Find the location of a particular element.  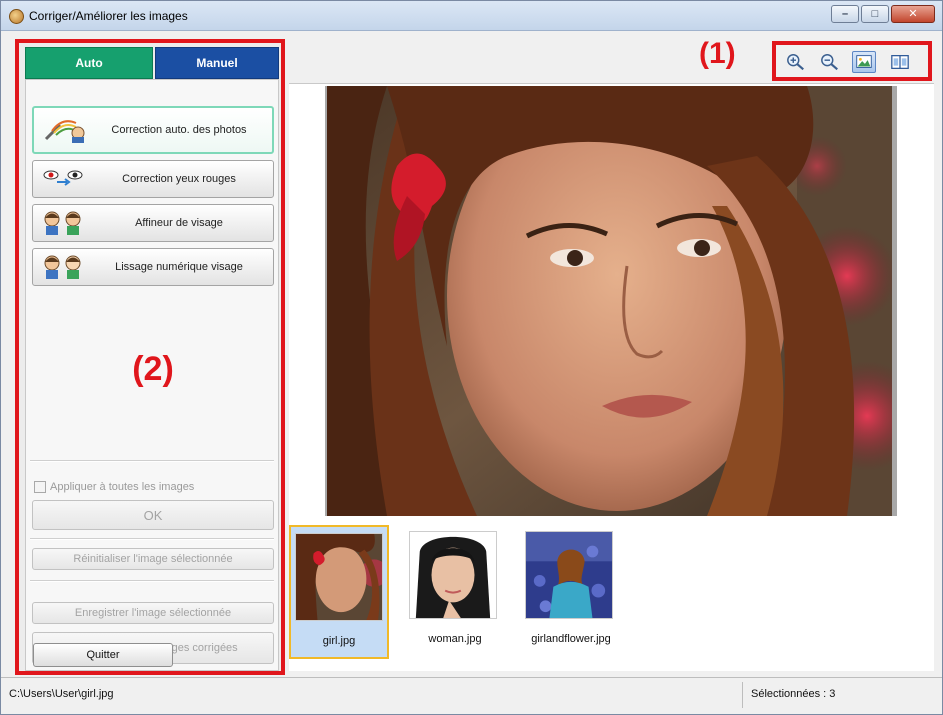

compare-button is located at coordinates (900, 62).